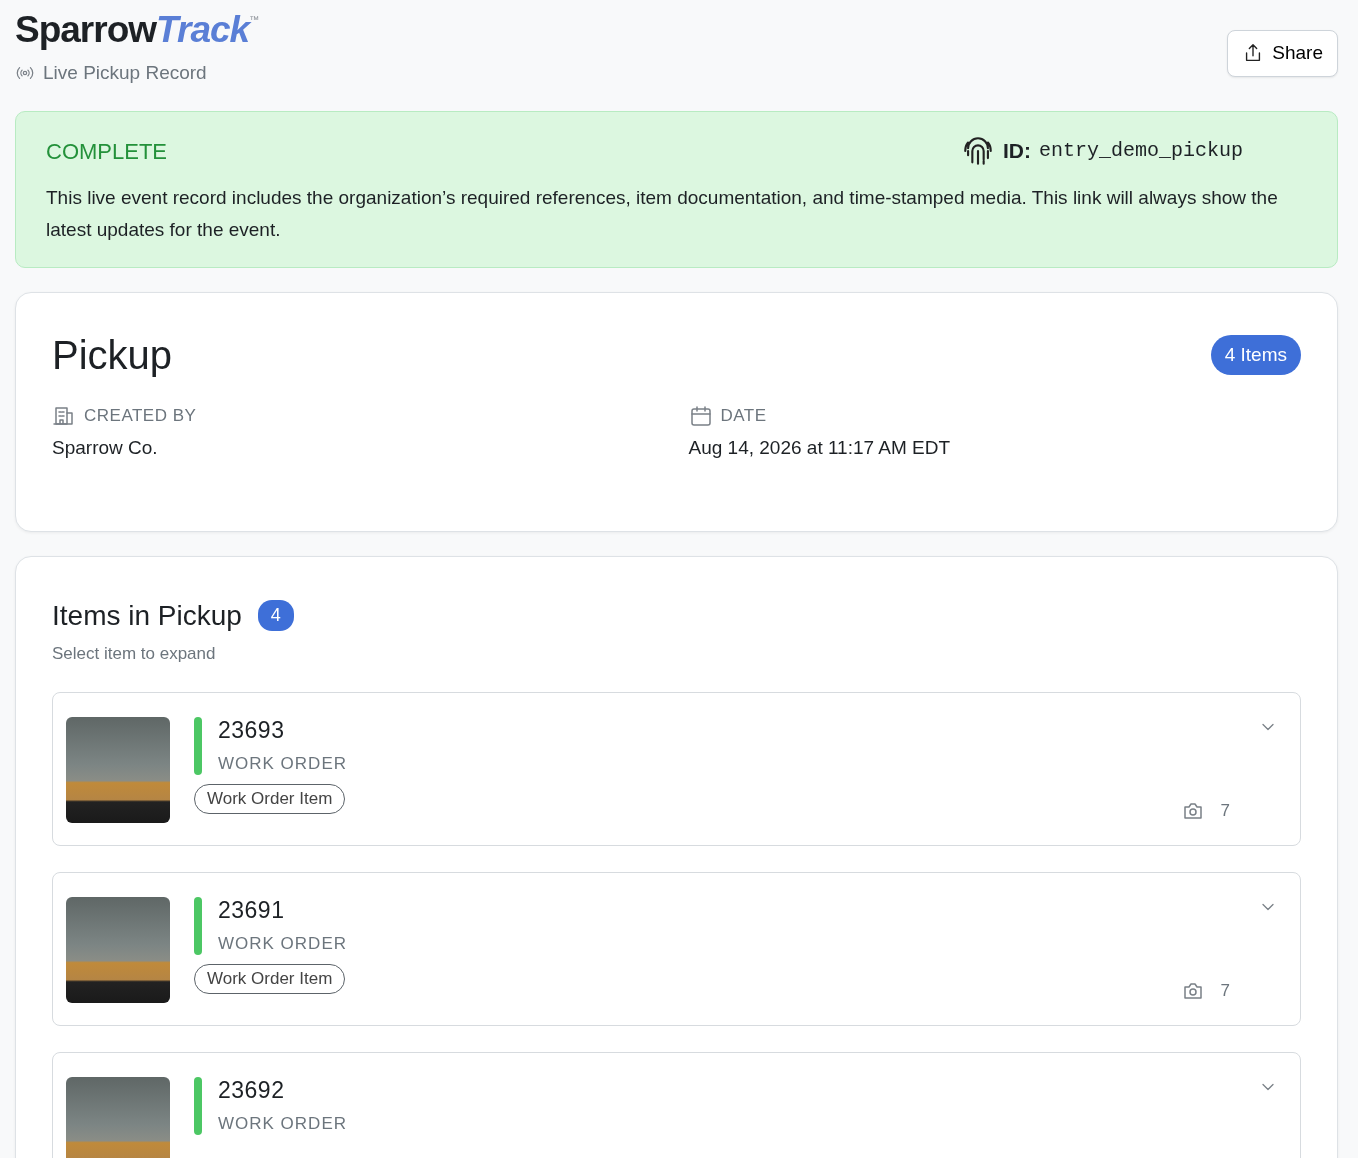  Describe the element at coordinates (147, 615) in the screenshot. I see `section-title: Items in Pickup` at that location.